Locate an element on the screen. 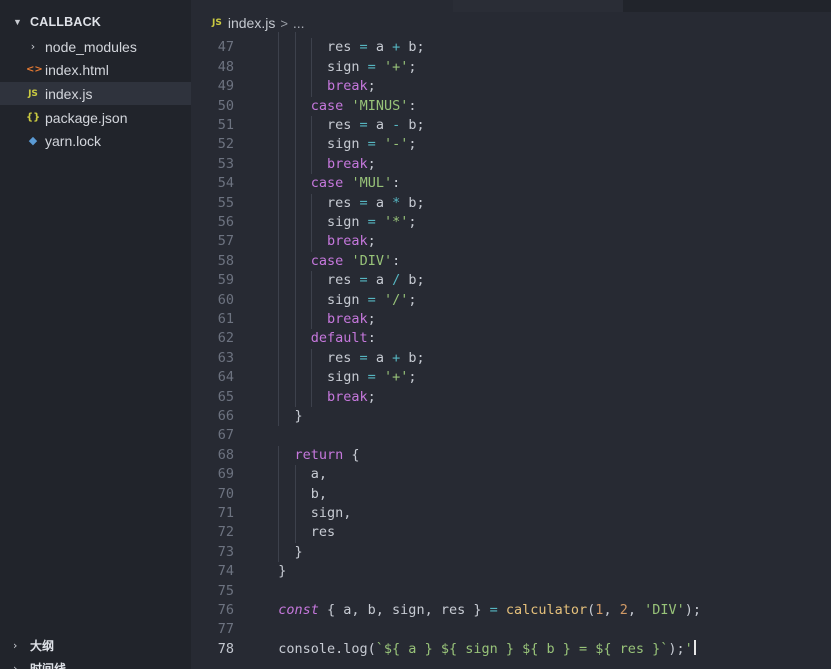  code-line: 48 sign = '+'; is located at coordinates (511, 67).